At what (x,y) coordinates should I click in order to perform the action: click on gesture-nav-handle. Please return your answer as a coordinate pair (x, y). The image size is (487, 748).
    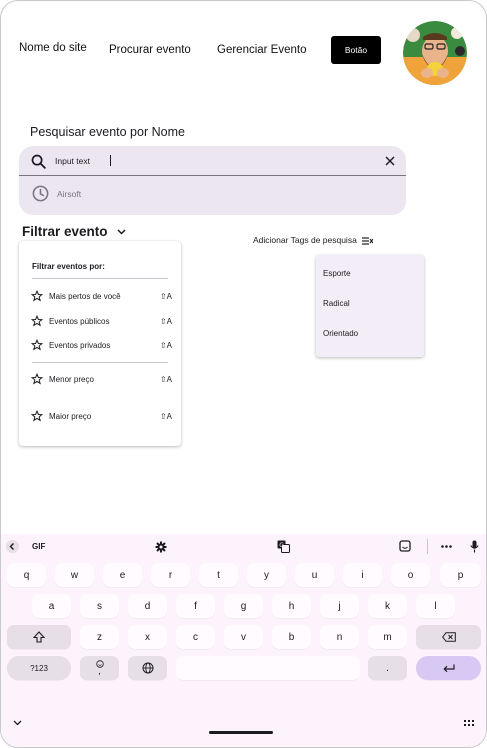
    Looking at the image, I should click on (241, 732).